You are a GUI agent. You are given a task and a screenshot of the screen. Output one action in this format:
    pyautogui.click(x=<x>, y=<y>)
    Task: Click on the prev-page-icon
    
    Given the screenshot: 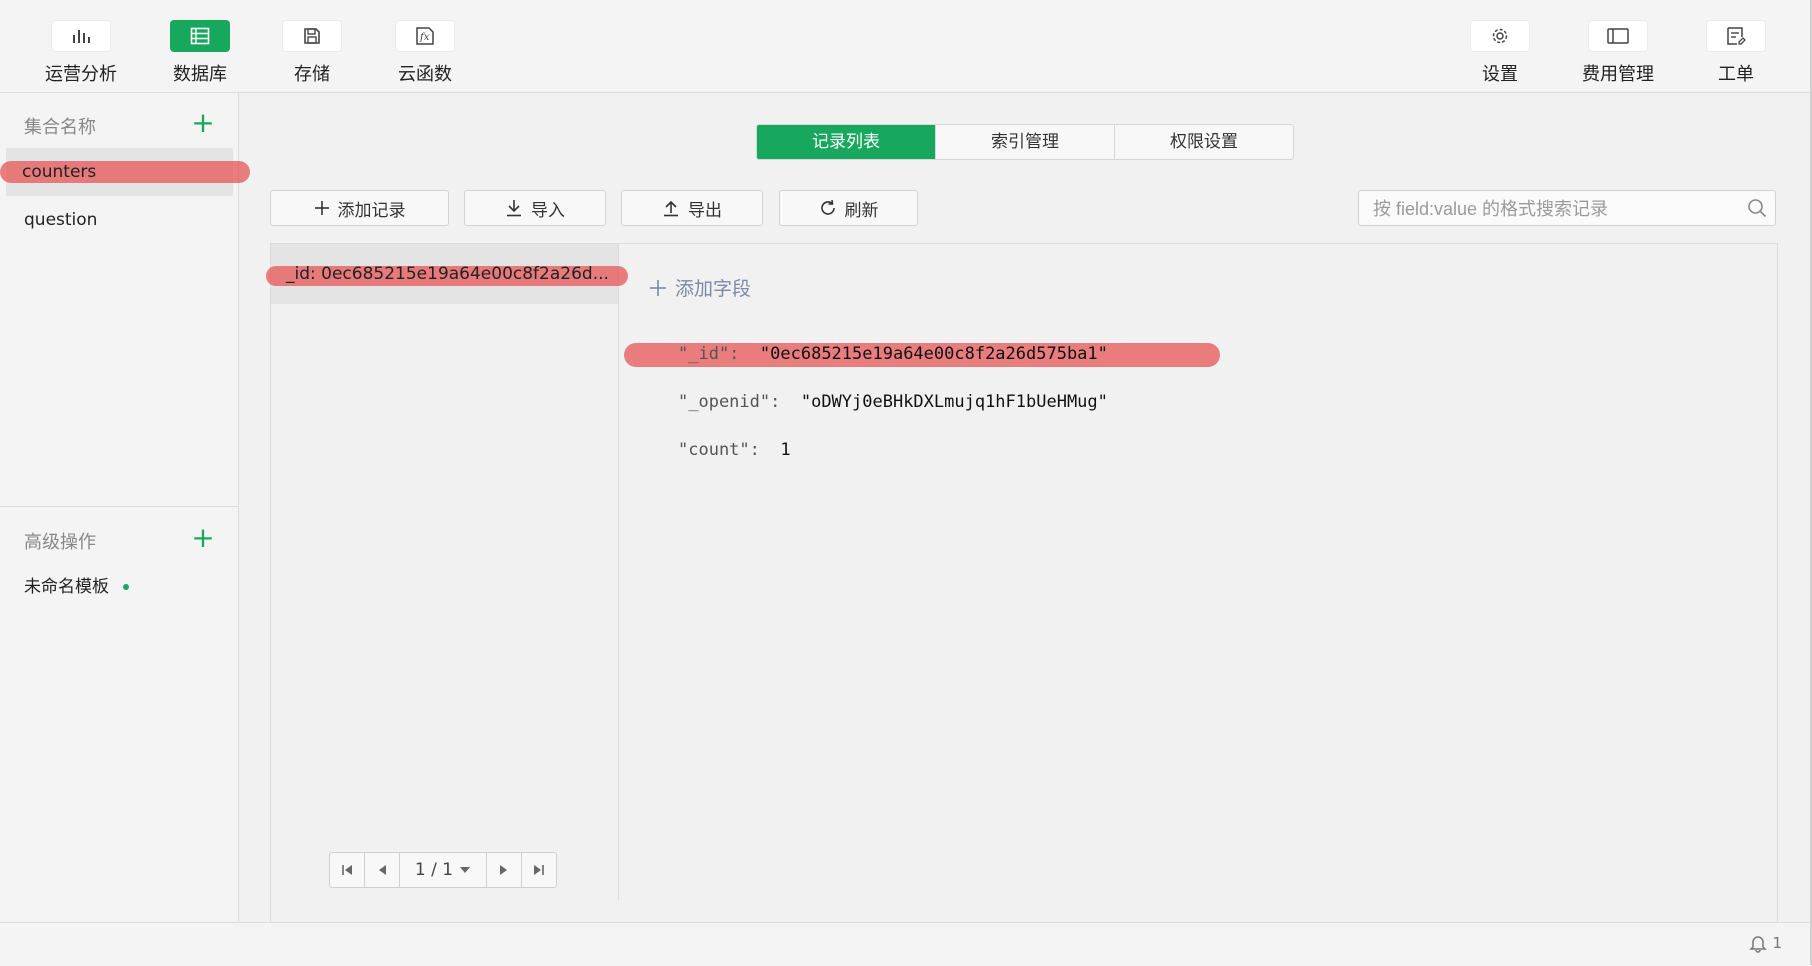 What is the action you would take?
    pyautogui.click(x=382, y=870)
    